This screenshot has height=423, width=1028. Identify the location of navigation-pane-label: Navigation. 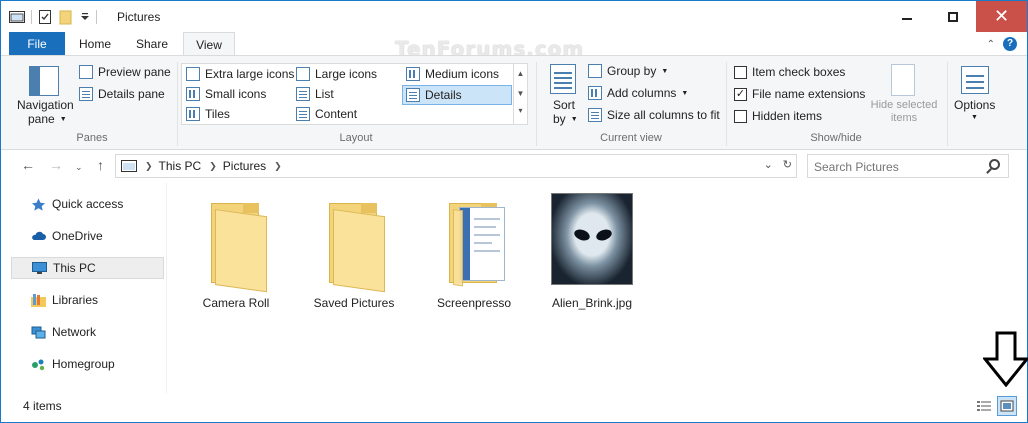
(45, 105).